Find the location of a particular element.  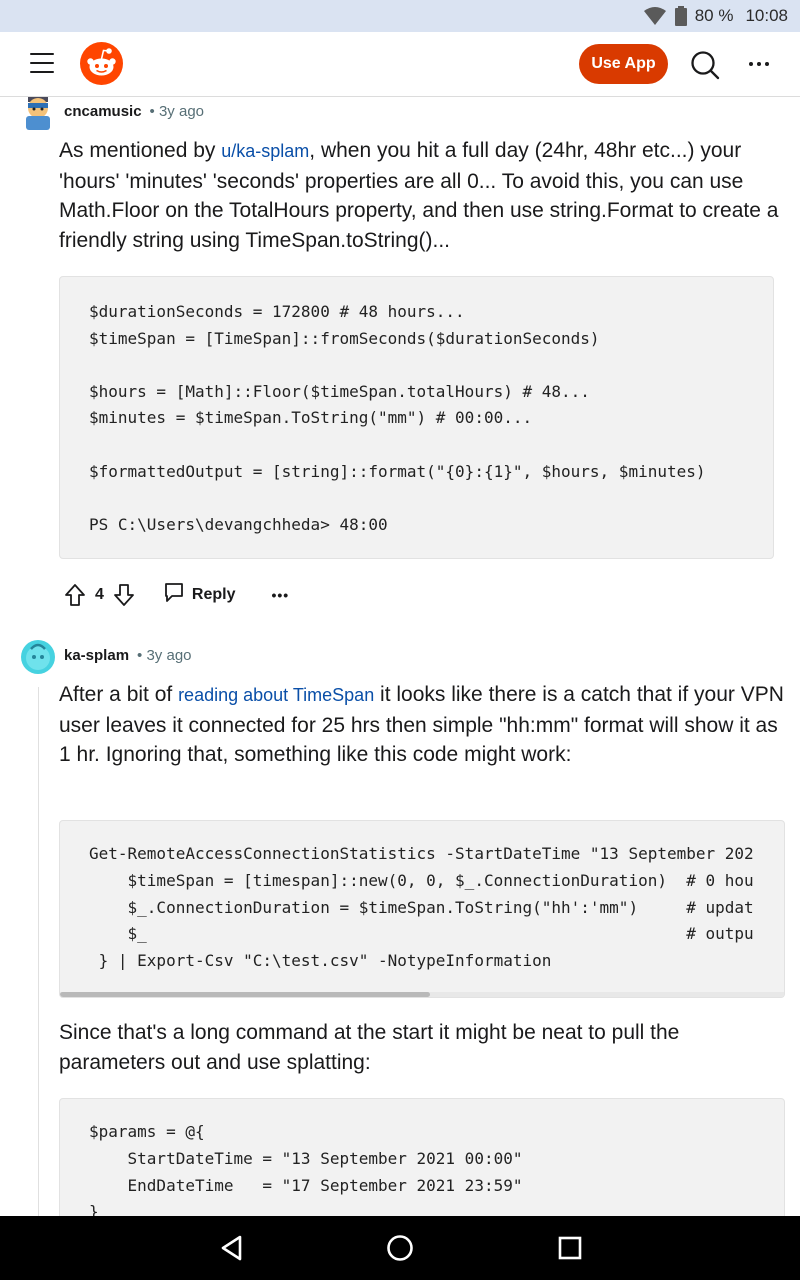

upvote-icon is located at coordinates (75, 595).